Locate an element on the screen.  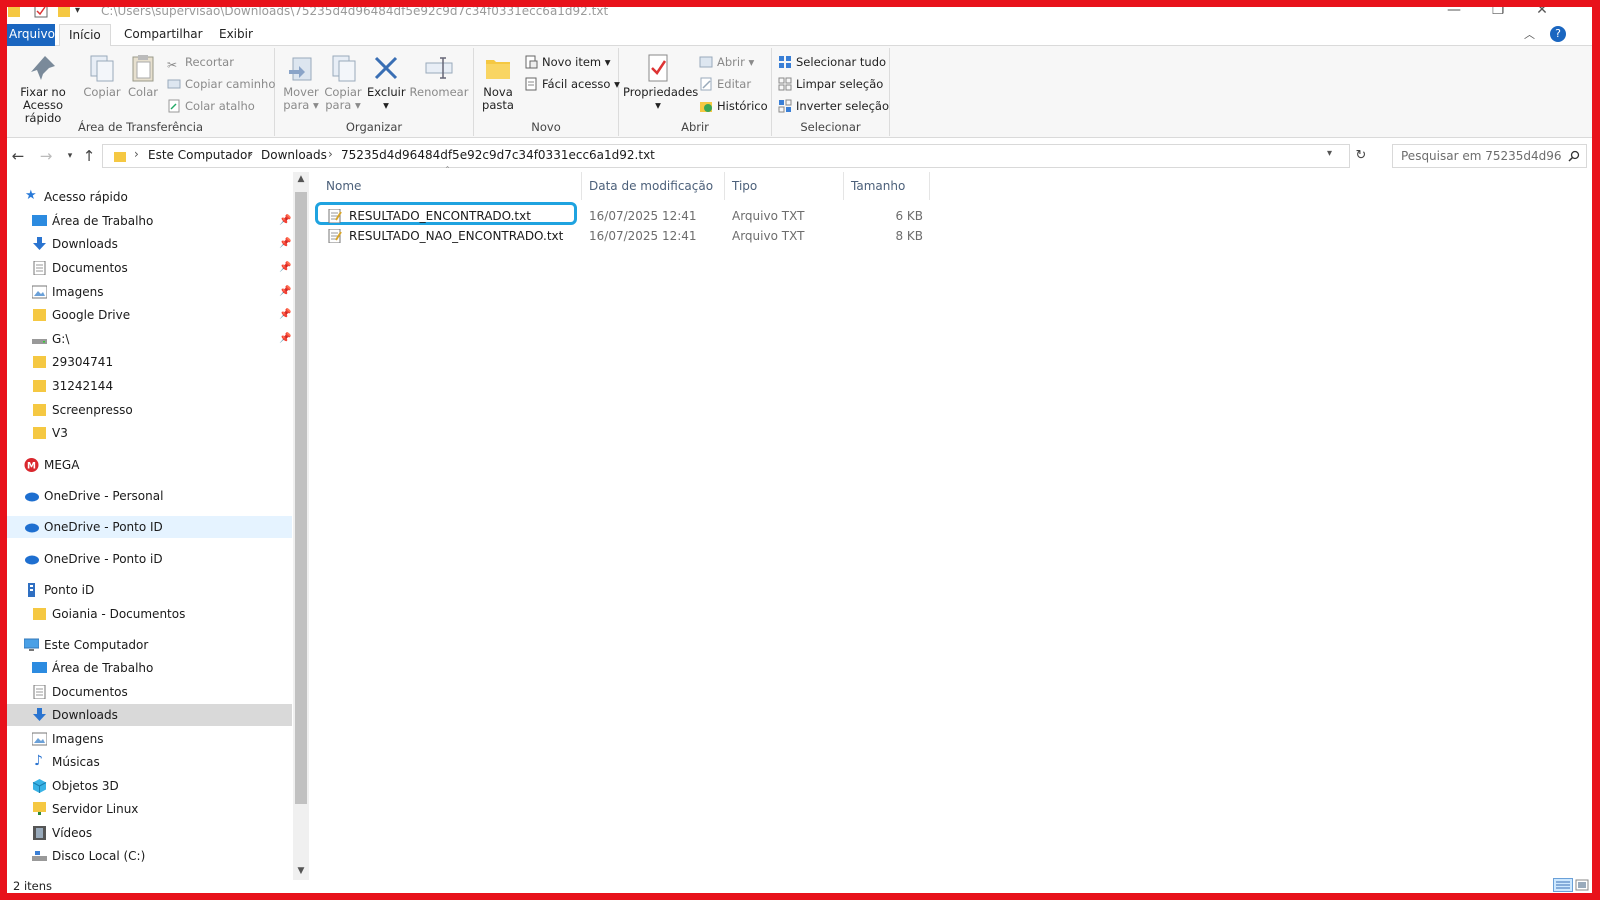
nav-item-29304741: 29304741 is located at coordinates (149, 362).